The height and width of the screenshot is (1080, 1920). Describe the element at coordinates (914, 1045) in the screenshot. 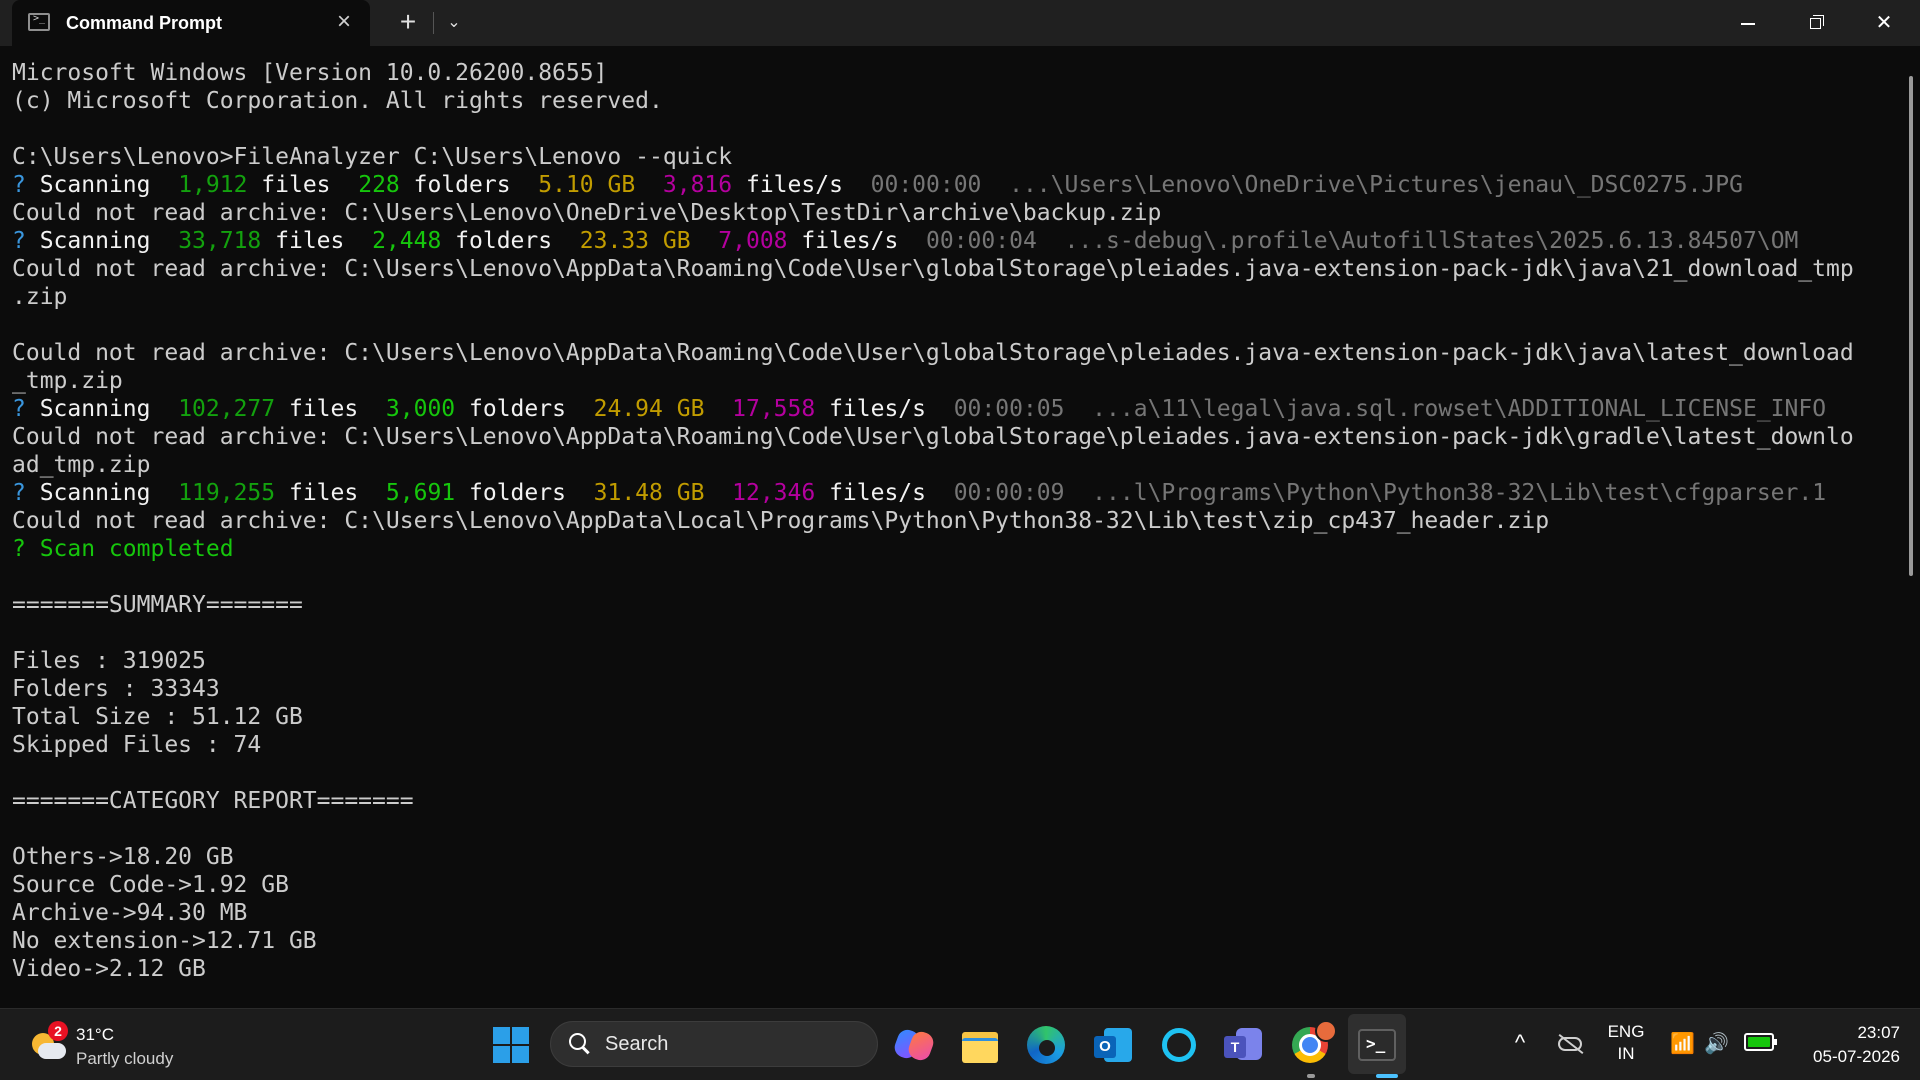

I see `copilot-icon` at that location.